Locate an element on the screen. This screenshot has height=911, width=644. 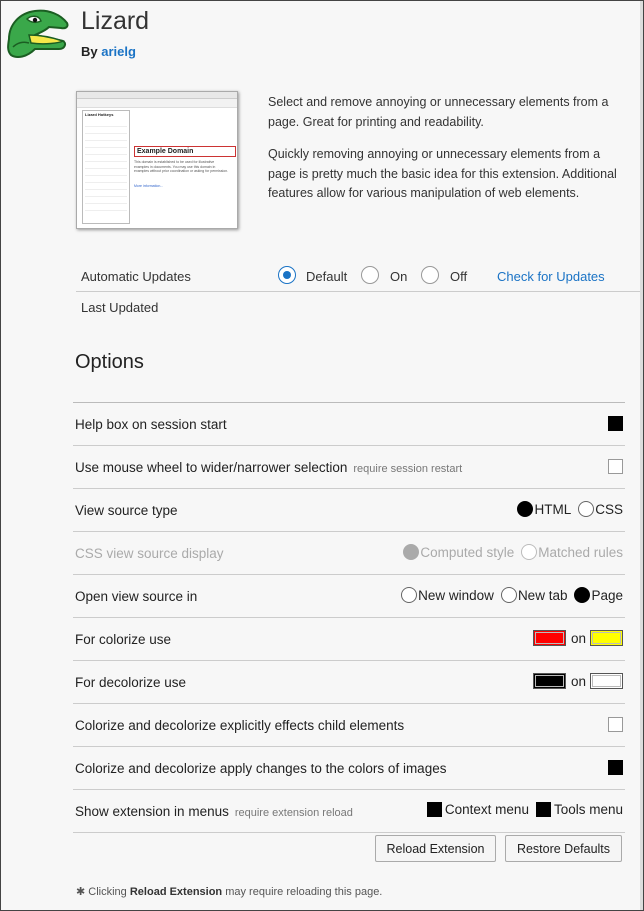
tools-menu-label: Tools menu is located at coordinates (588, 809).